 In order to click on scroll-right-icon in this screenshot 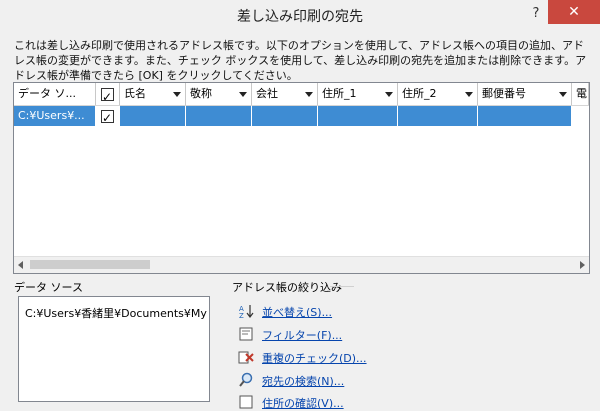, I will do `click(582, 265)`.